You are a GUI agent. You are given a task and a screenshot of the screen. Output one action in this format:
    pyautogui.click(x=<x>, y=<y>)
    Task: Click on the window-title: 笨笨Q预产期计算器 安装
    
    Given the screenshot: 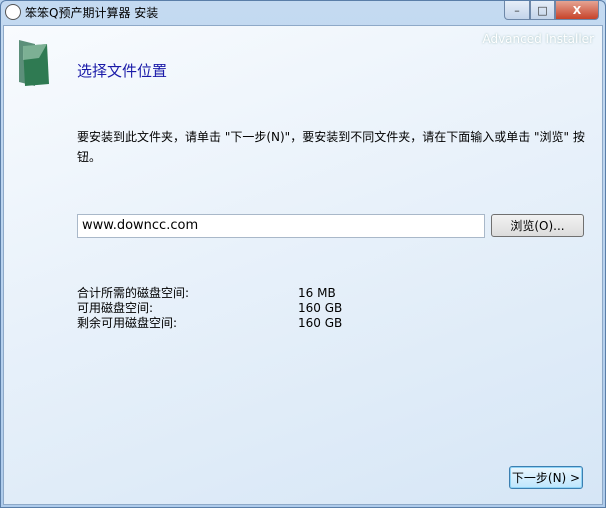 What is the action you would take?
    pyautogui.click(x=92, y=13)
    